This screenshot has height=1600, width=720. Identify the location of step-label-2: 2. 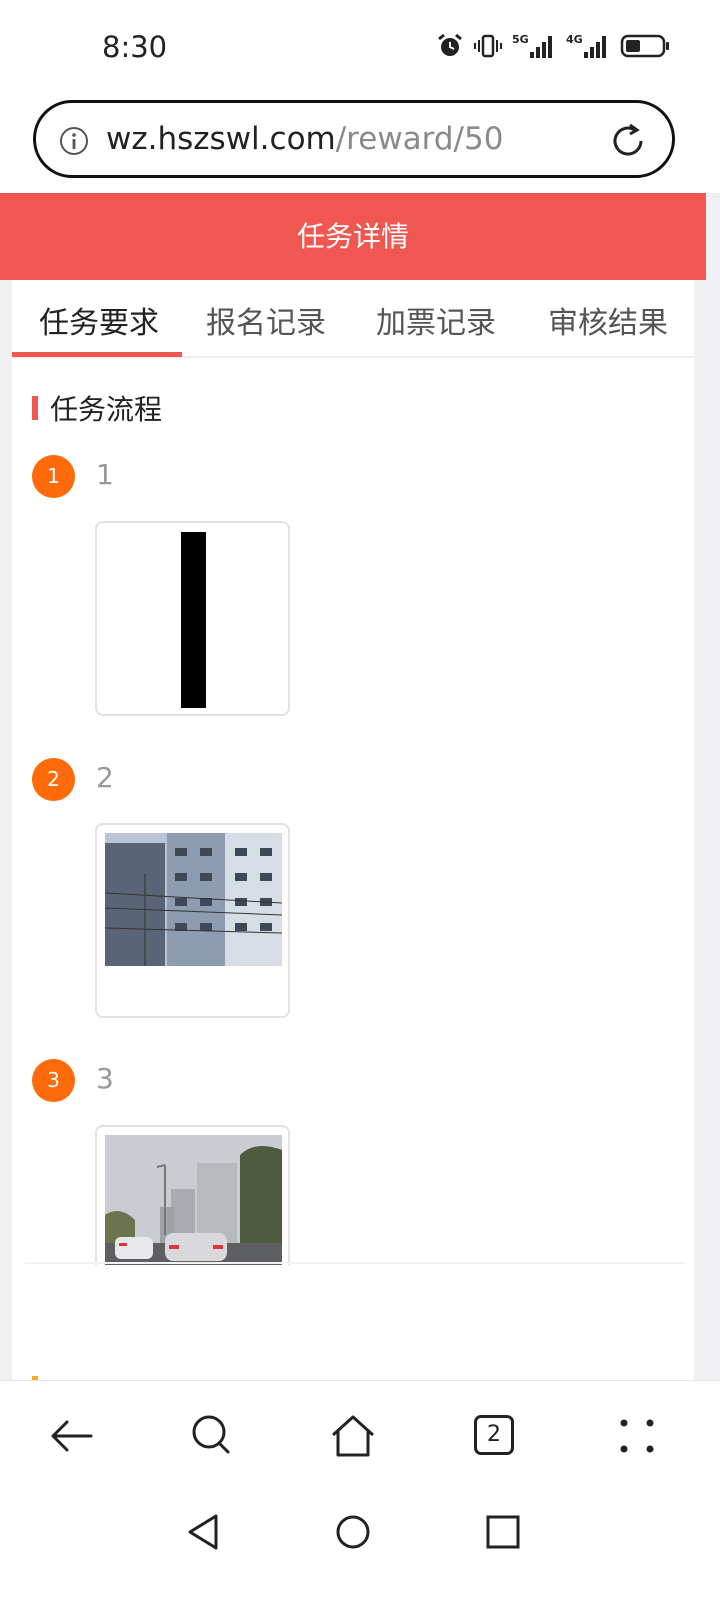
(105, 777).